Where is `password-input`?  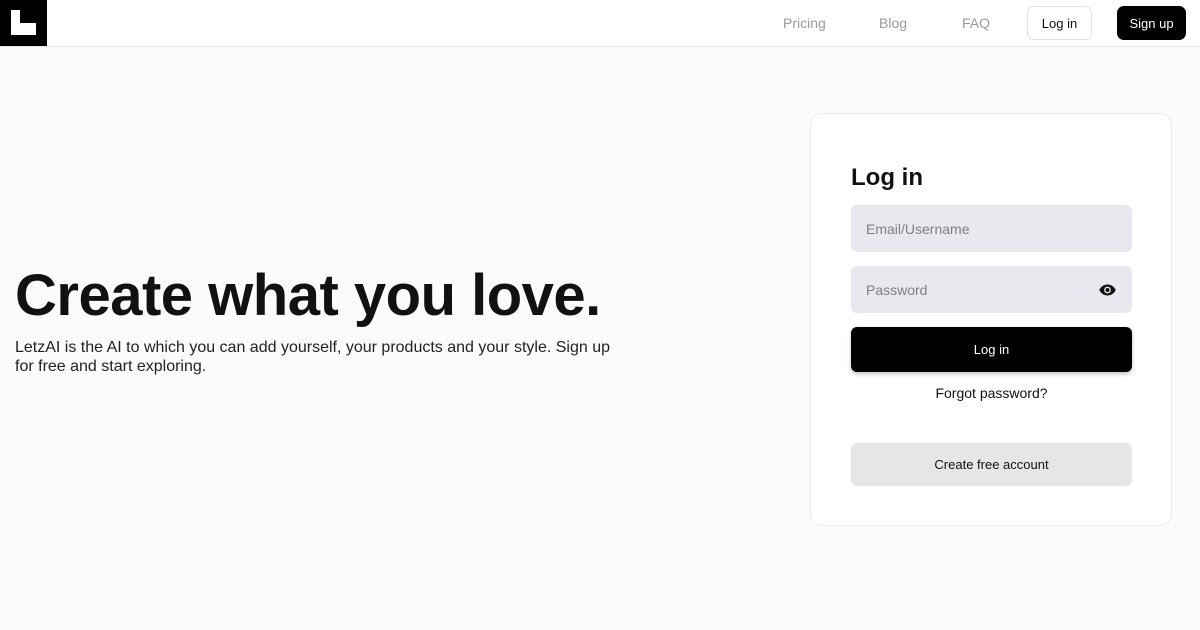 password-input is located at coordinates (991, 289).